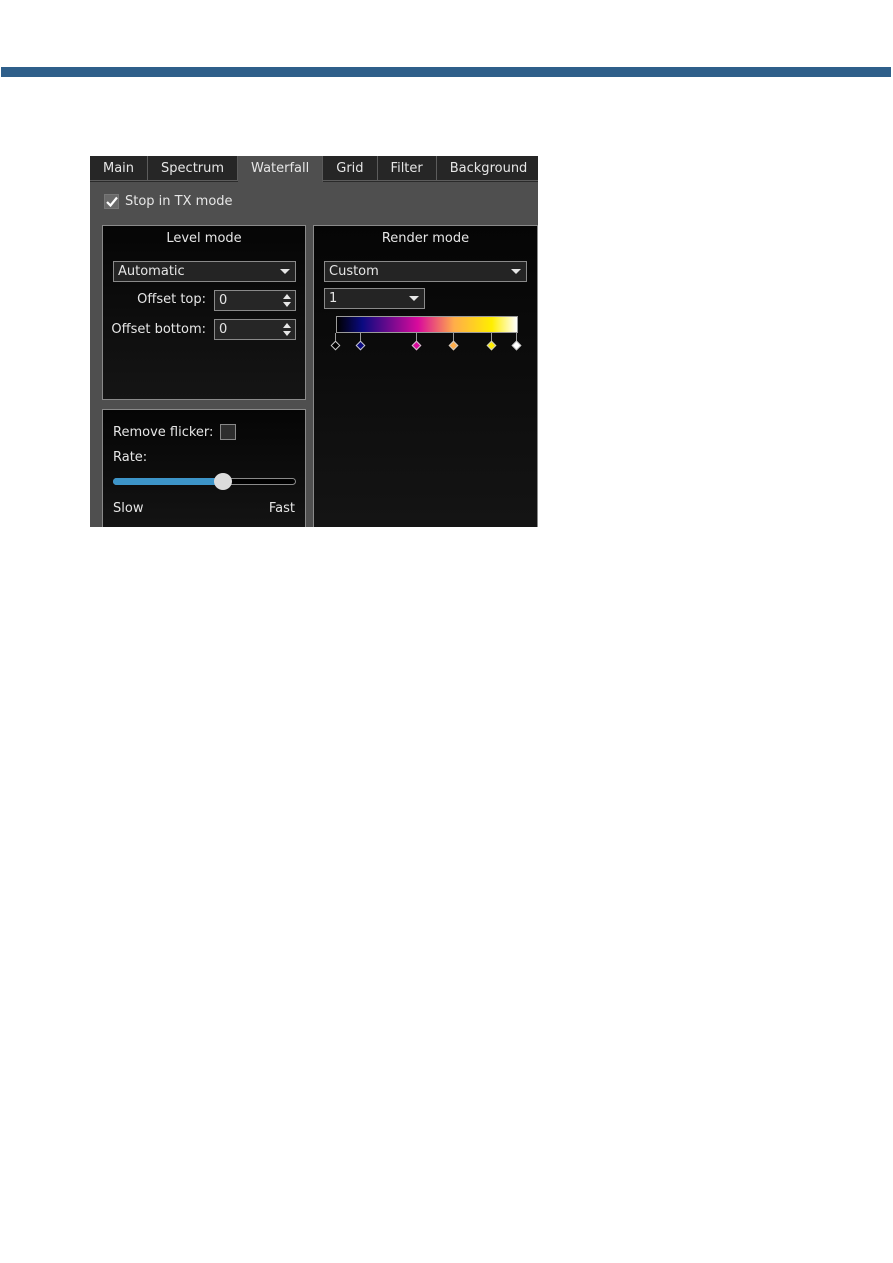  Describe the element at coordinates (255, 300) in the screenshot. I see `offset-top-spinbox: 0` at that location.